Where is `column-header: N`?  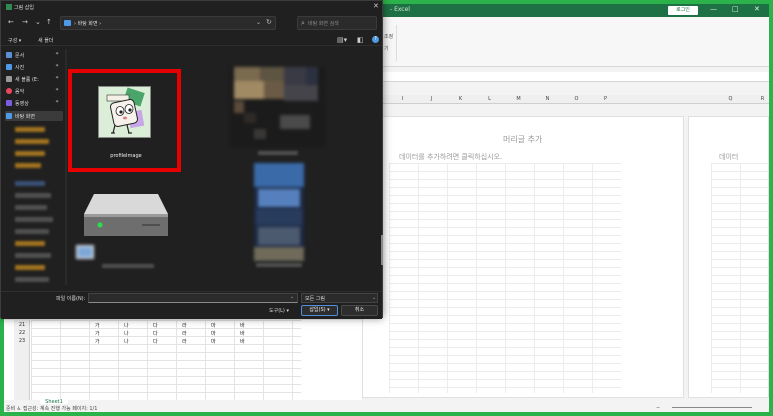
column-header: N is located at coordinates (547, 99).